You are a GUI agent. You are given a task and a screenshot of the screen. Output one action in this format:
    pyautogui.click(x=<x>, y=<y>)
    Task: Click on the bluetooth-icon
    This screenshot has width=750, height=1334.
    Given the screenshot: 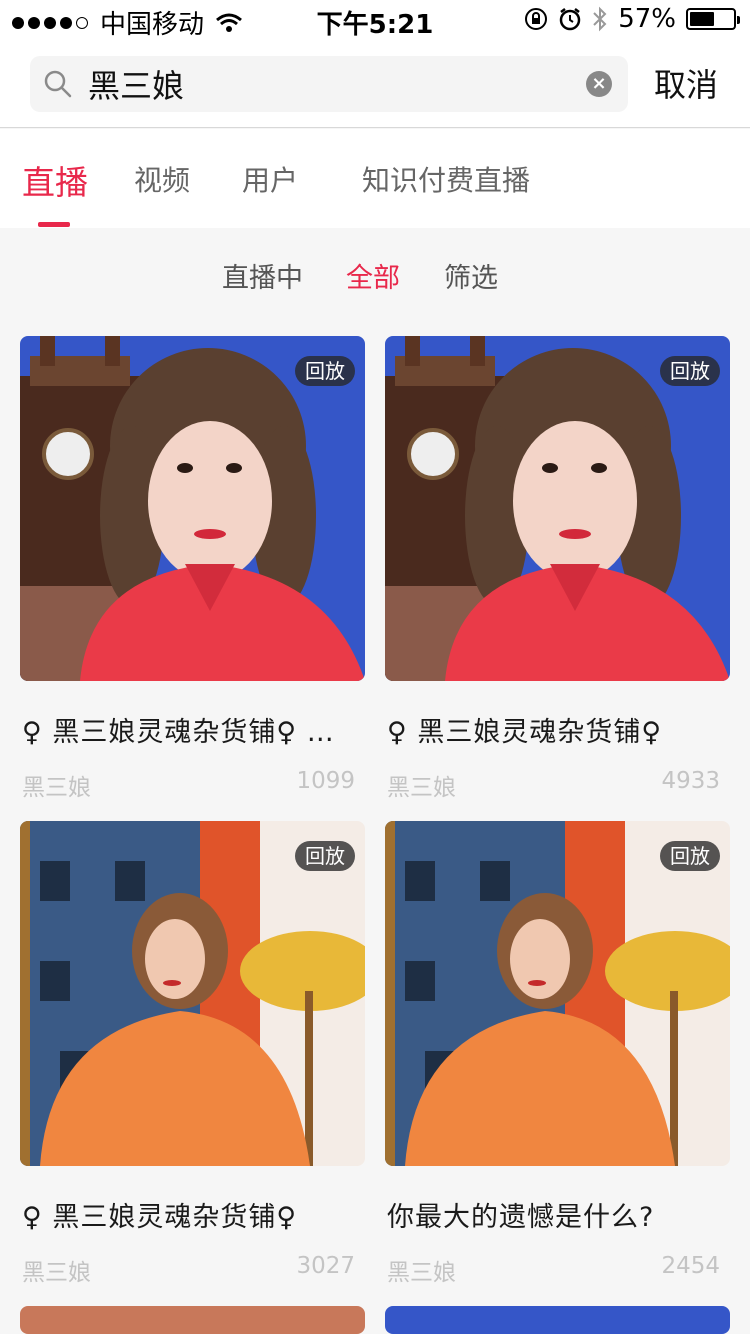 What is the action you would take?
    pyautogui.click(x=600, y=19)
    